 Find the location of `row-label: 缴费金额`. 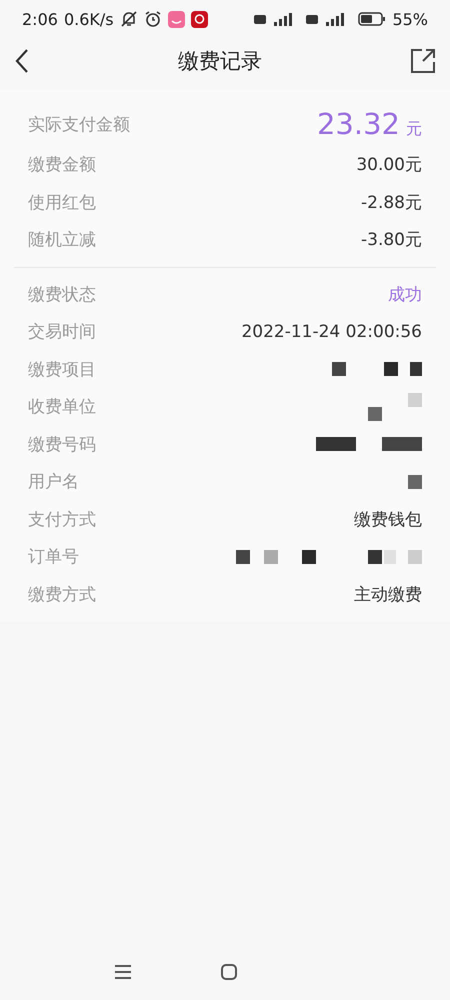

row-label: 缴费金额 is located at coordinates (62, 165).